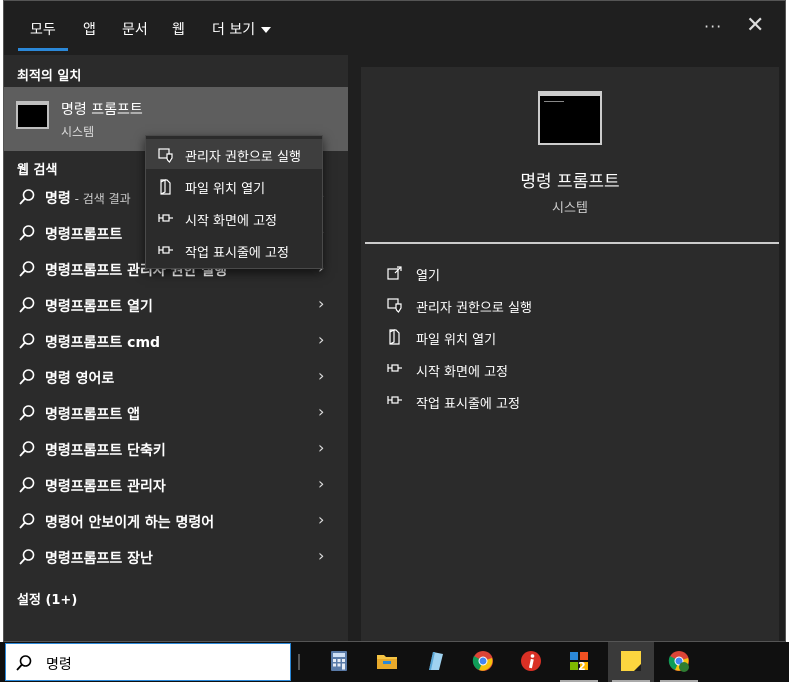 This screenshot has width=789, height=682. What do you see at coordinates (80, 379) in the screenshot?
I see `result-text: 명령 영어로` at bounding box center [80, 379].